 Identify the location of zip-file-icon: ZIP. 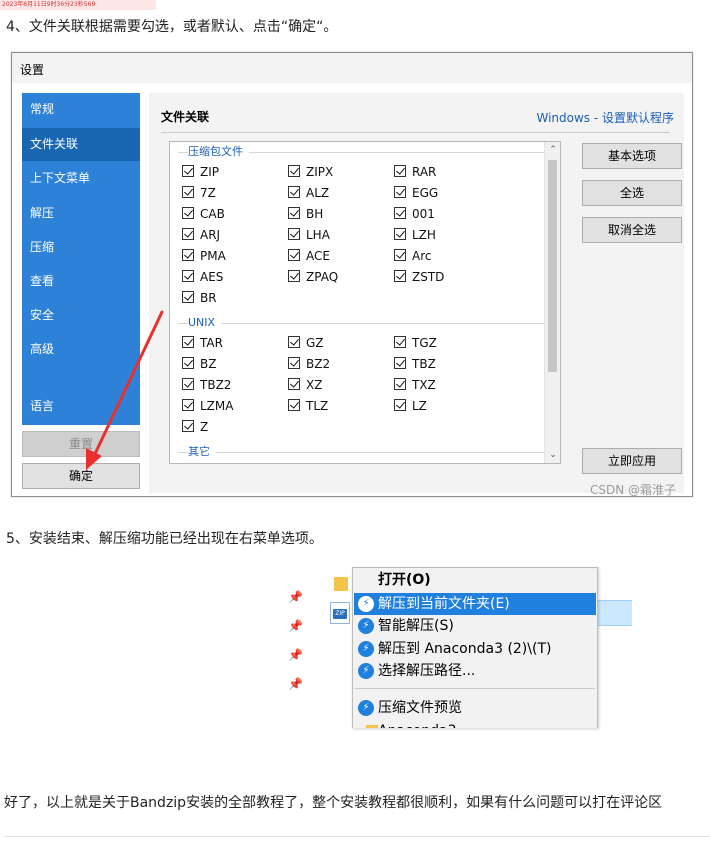
(340, 613).